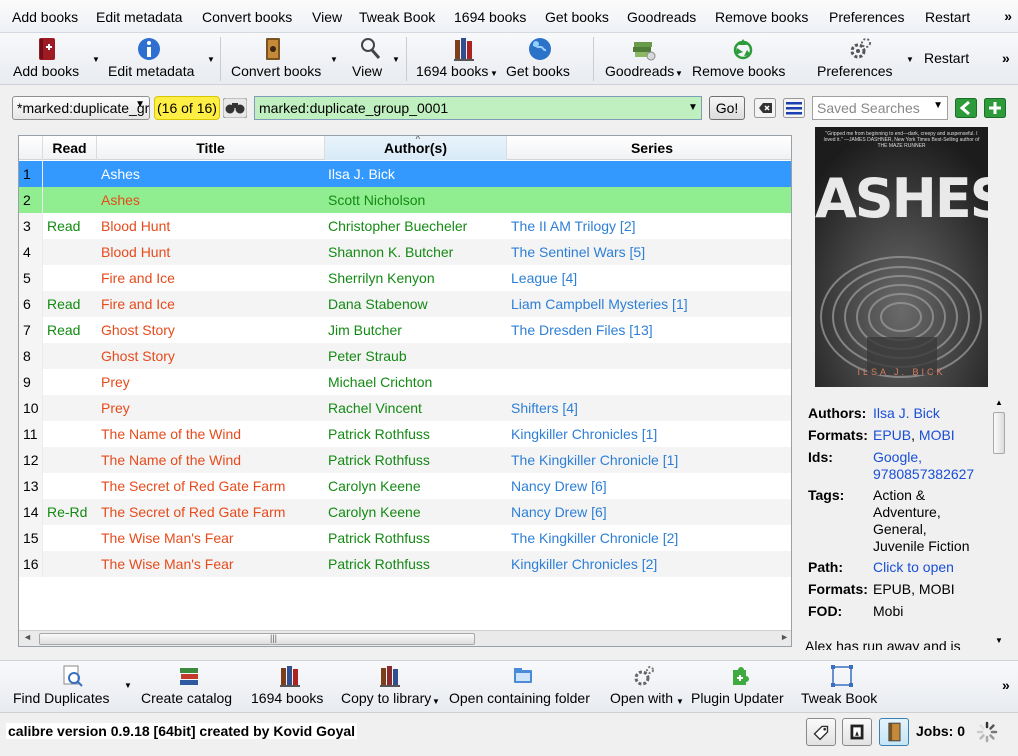 The image size is (1018, 756). What do you see at coordinates (894, 732) in the screenshot?
I see `book-details-toggle-icon` at bounding box center [894, 732].